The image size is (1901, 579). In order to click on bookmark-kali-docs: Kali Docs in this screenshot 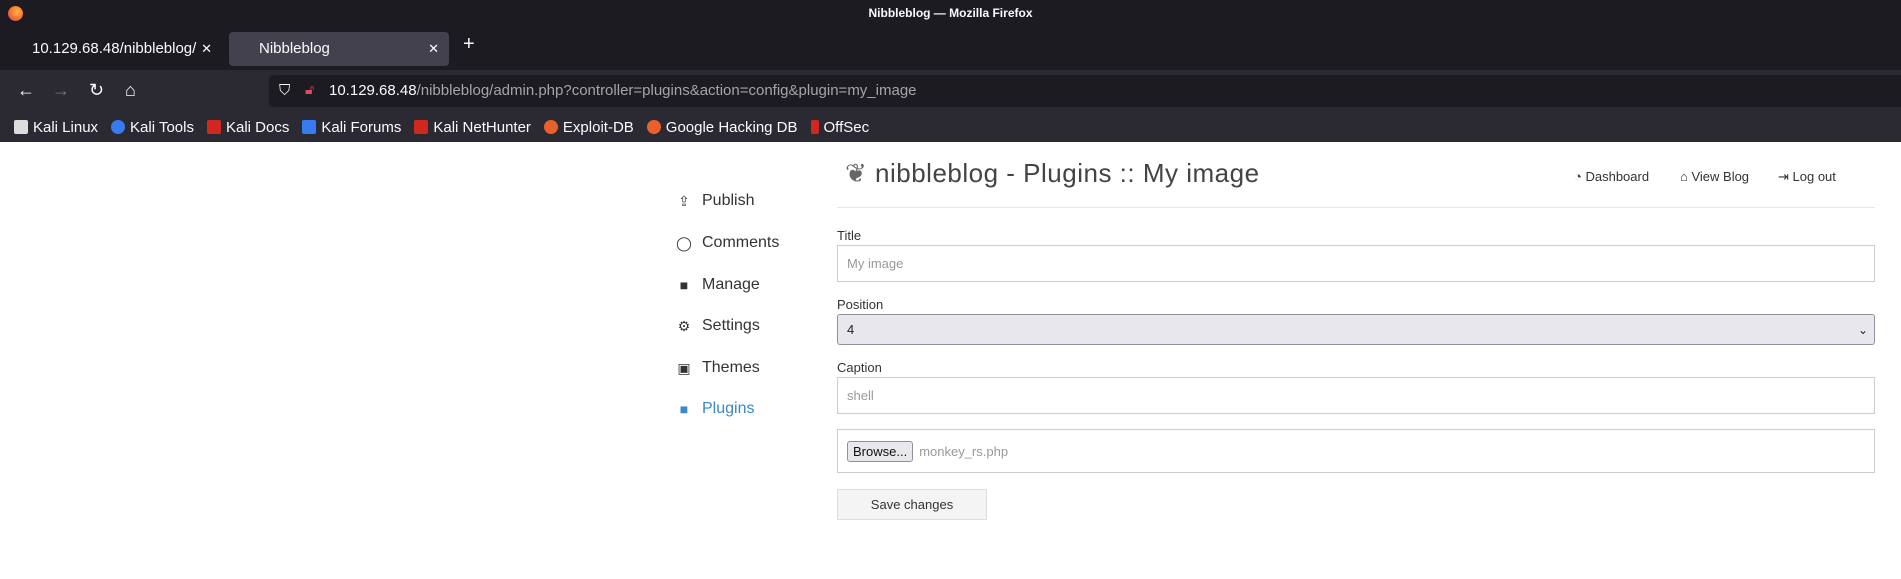, I will do `click(248, 127)`.